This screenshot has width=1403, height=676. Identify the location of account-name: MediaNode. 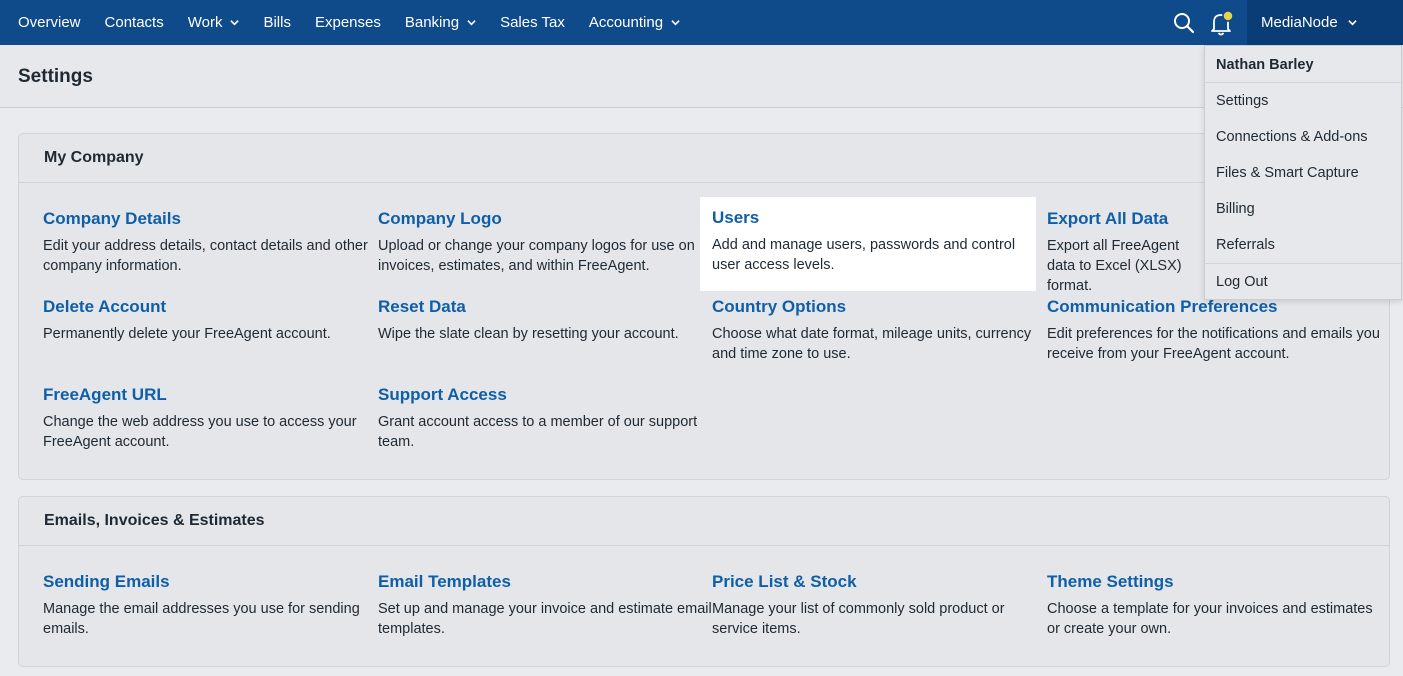
(1299, 22).